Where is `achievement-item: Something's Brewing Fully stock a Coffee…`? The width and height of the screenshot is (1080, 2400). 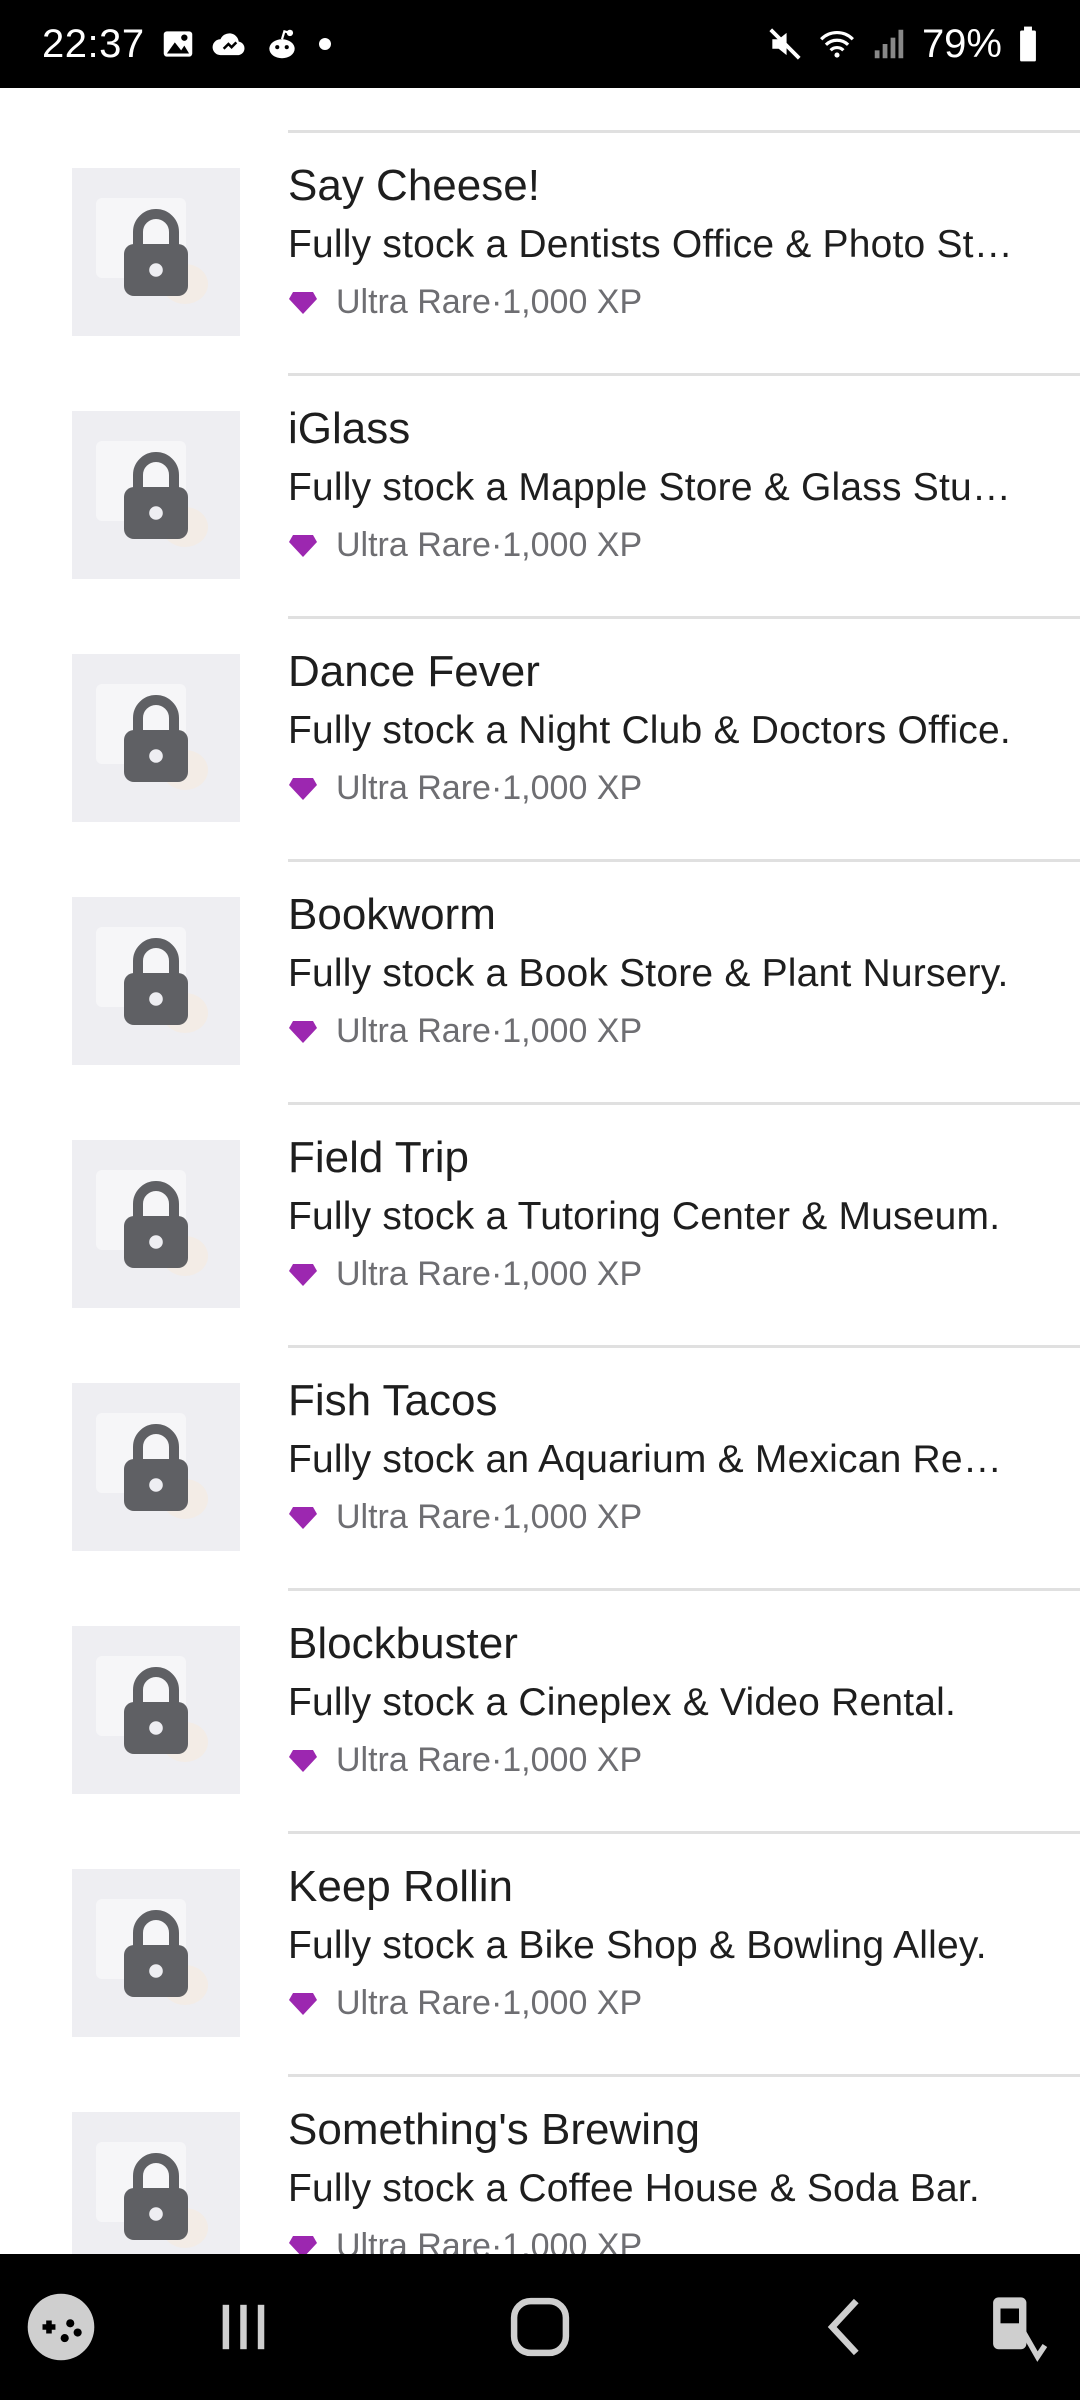 achievement-item: Something's Brewing Fully stock a Coffee… is located at coordinates (540, 2165).